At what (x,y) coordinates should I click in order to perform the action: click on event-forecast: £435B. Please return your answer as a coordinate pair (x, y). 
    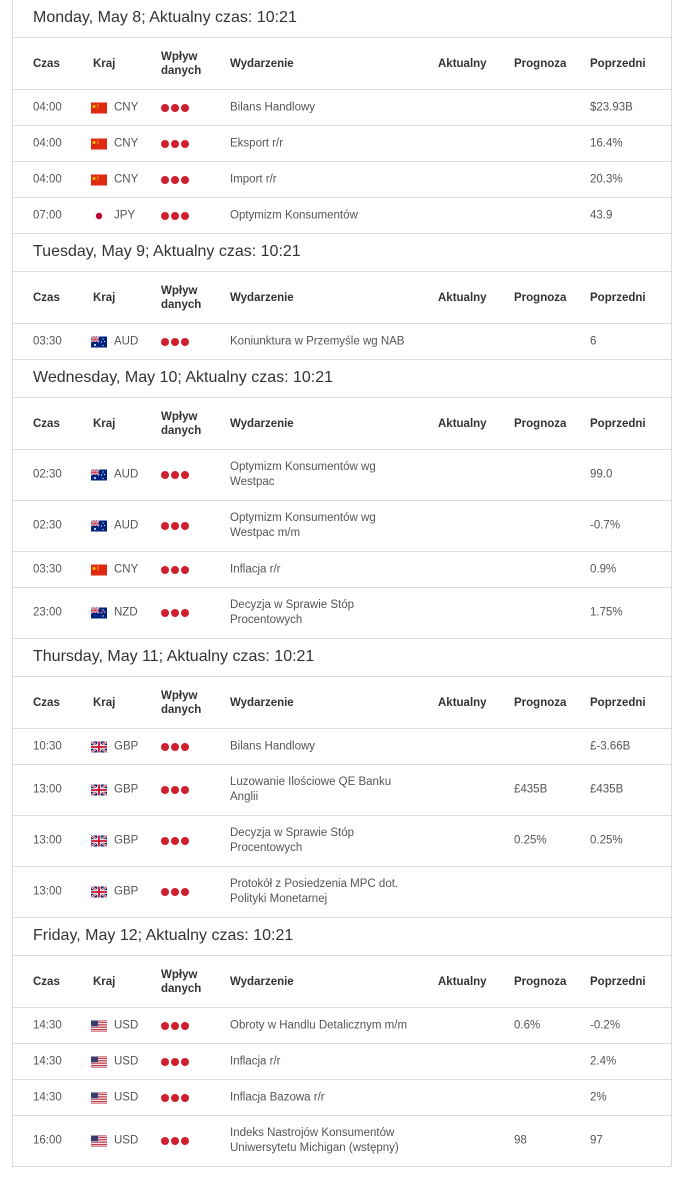
    Looking at the image, I should click on (531, 789).